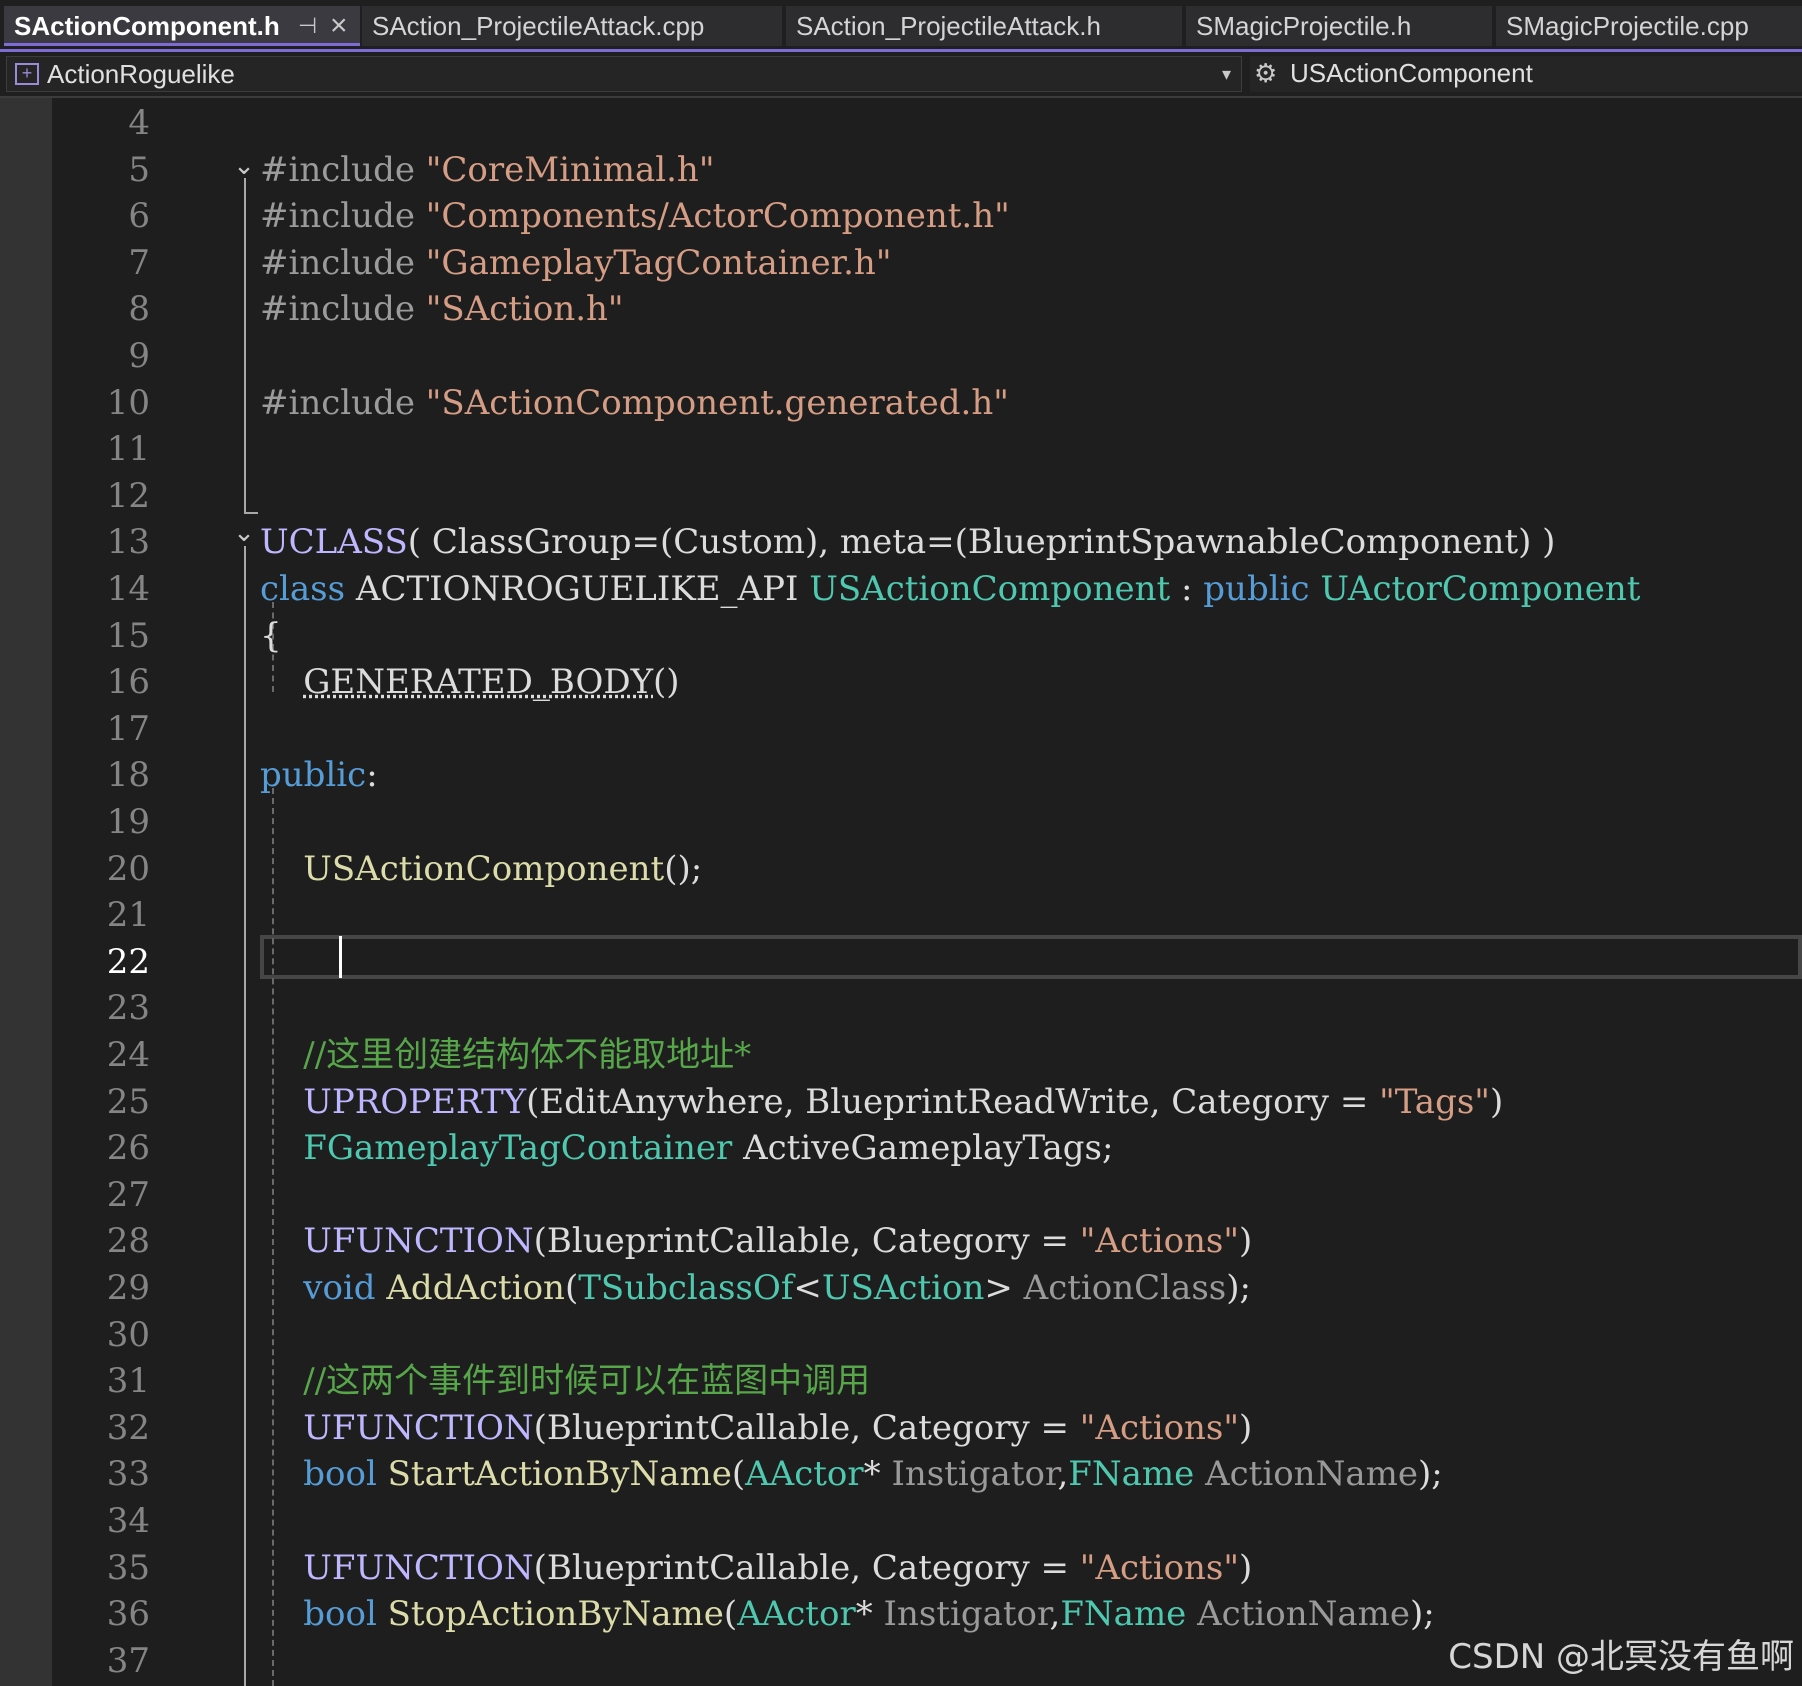 The image size is (1802, 1686). What do you see at coordinates (1339, 26) in the screenshot?
I see `tab-smagicprojectile-h: SMagicProjectile.h` at bounding box center [1339, 26].